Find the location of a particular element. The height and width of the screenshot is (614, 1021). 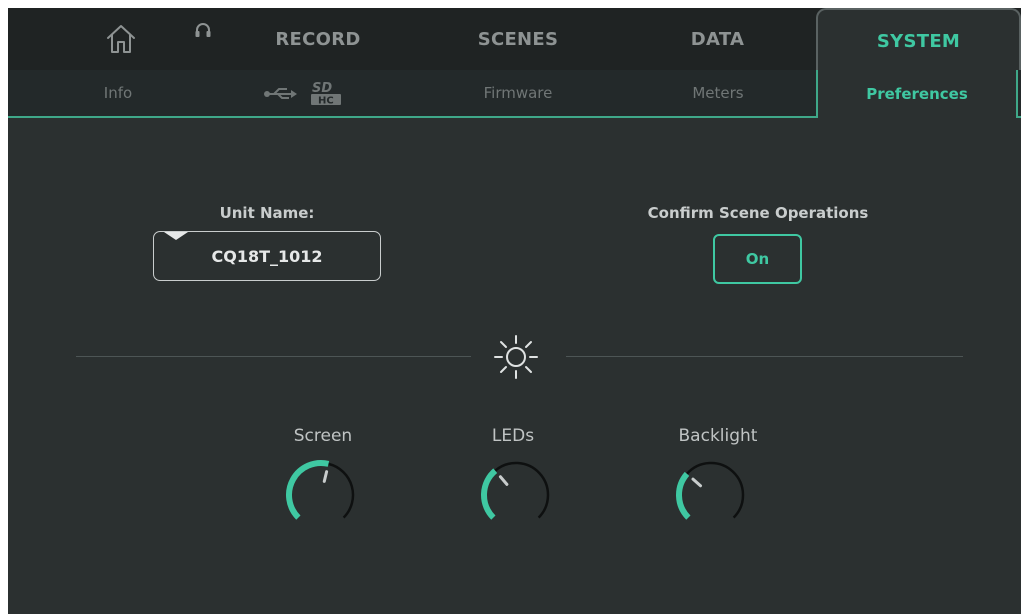

screen-knob-level-arc is located at coordinates (308, 490).